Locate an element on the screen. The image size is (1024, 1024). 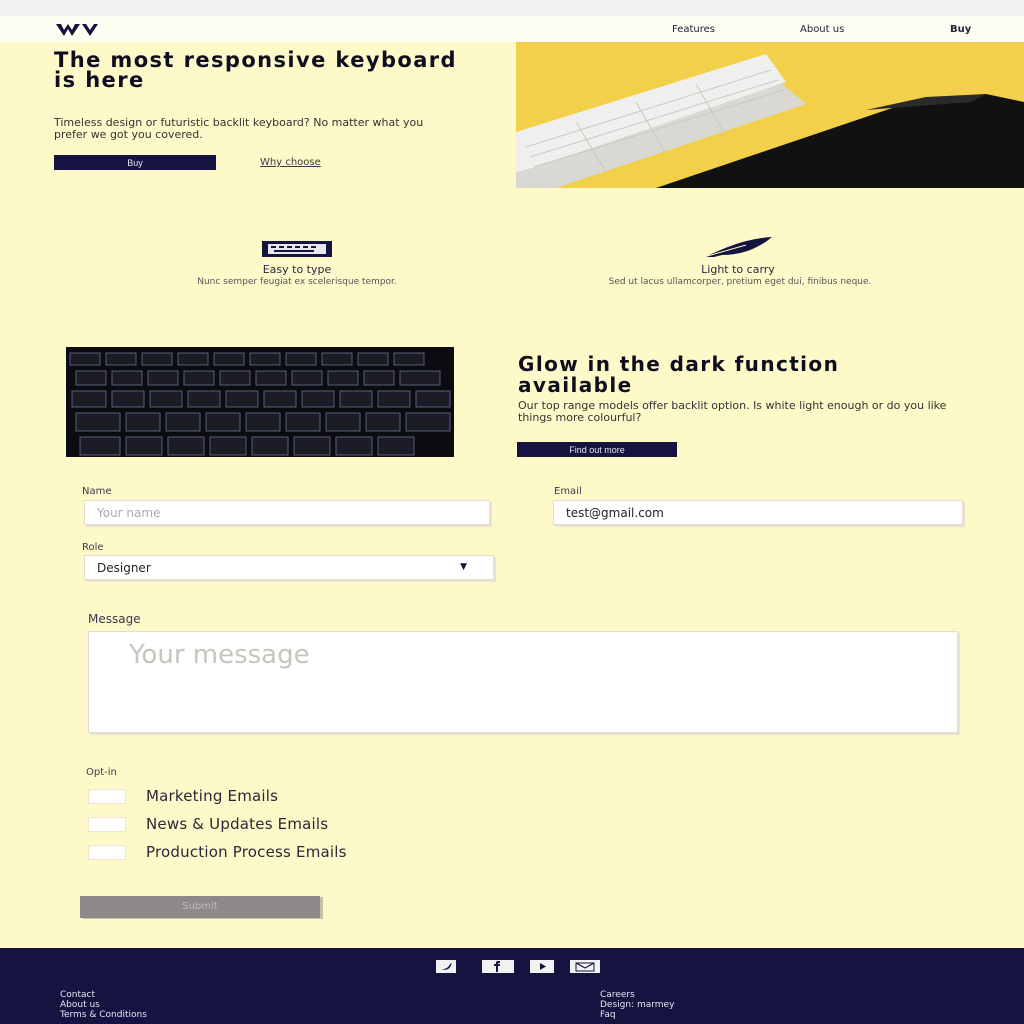
footer-link-careers: Careers is located at coordinates (617, 995).